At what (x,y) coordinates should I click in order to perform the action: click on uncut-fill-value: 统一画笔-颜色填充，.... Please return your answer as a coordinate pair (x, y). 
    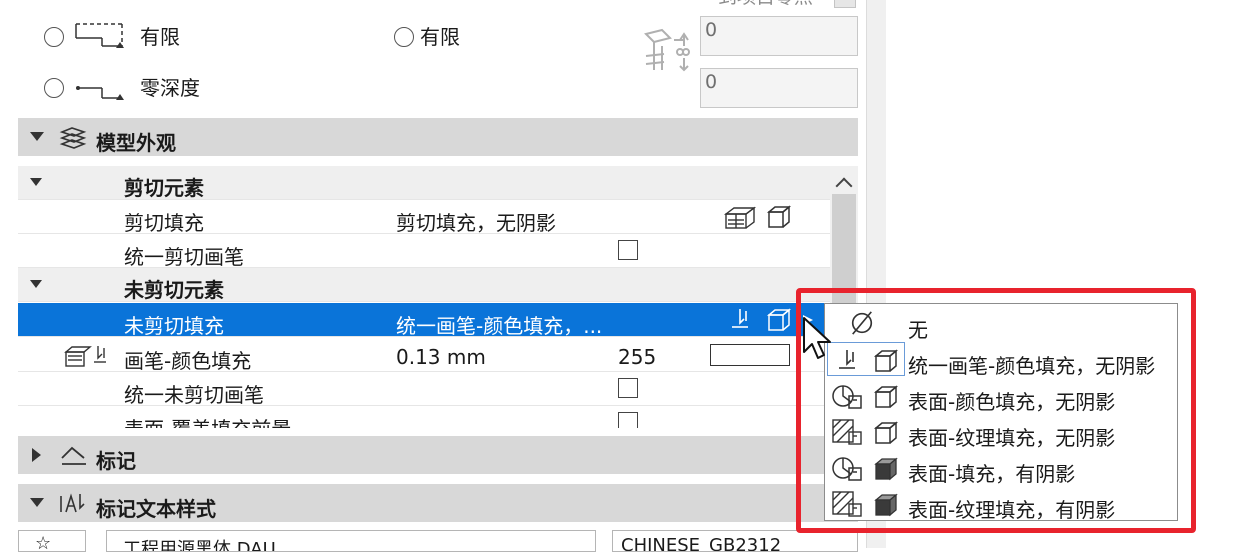
    Looking at the image, I should click on (499, 326).